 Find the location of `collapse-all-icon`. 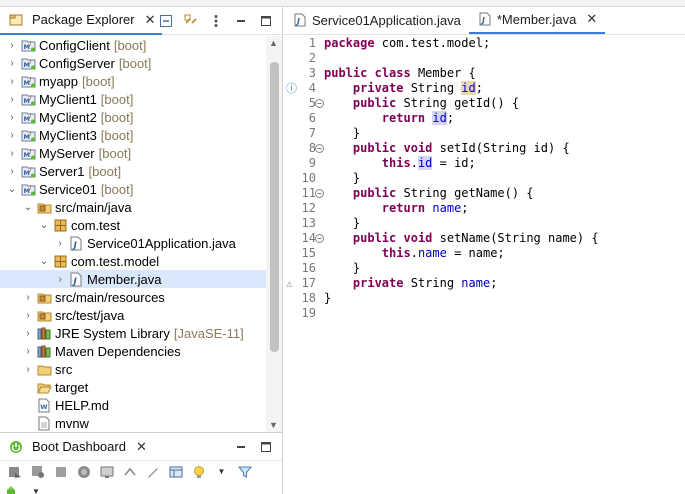

collapse-all-icon is located at coordinates (166, 21).